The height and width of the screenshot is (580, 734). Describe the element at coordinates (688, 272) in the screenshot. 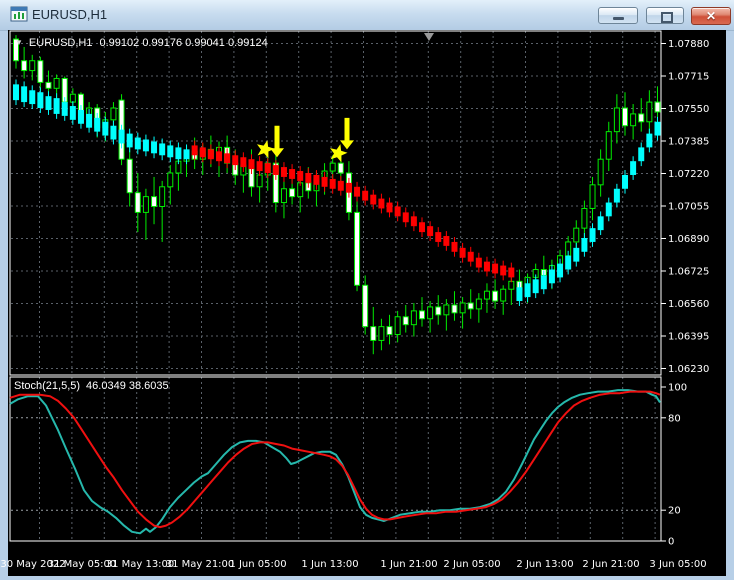

I see `price-tick-label: 1.06725` at that location.